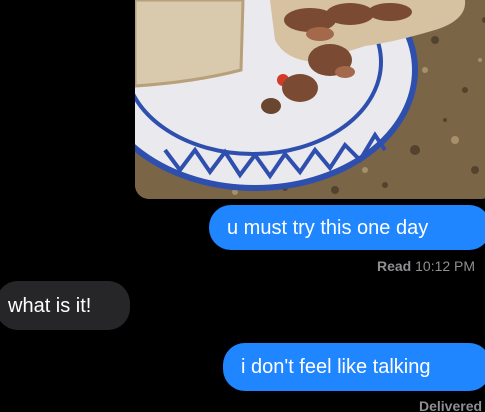 The width and height of the screenshot is (485, 412). I want to click on incoming-message: what is it!, so click(65, 305).